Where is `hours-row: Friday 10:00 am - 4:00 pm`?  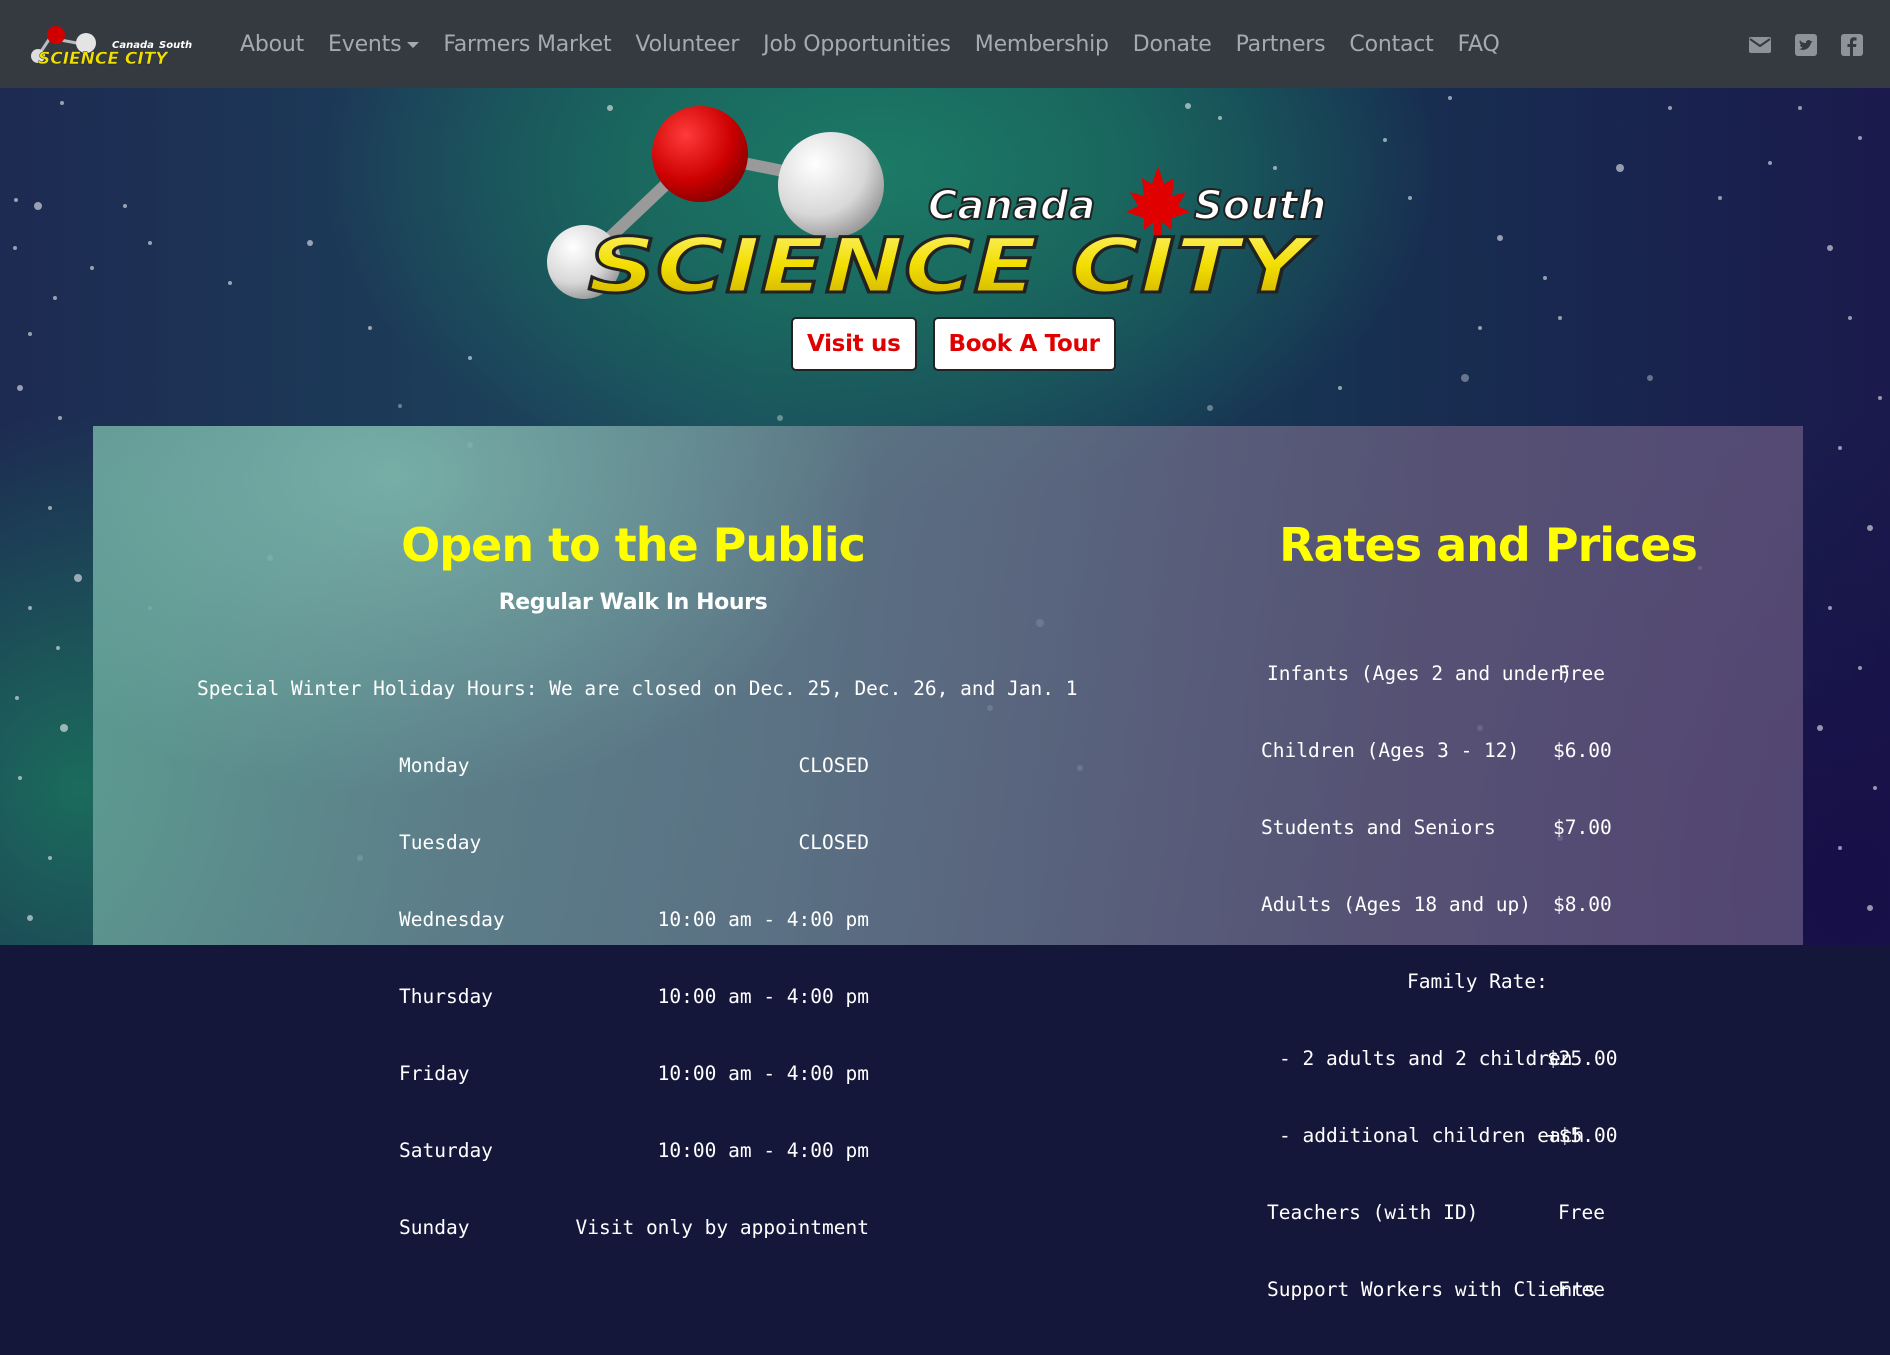 hours-row: Friday 10:00 am - 4:00 pm is located at coordinates (634, 1077).